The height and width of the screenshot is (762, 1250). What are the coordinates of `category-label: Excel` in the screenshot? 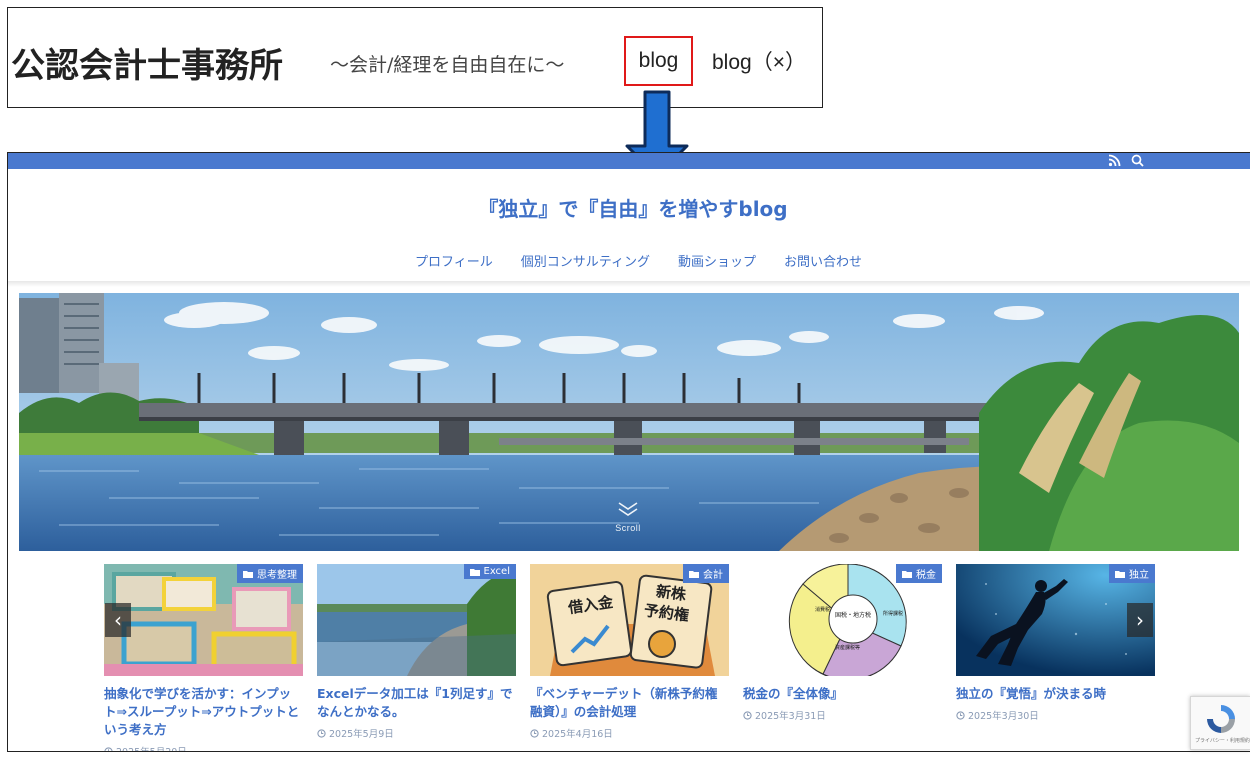 It's located at (497, 571).